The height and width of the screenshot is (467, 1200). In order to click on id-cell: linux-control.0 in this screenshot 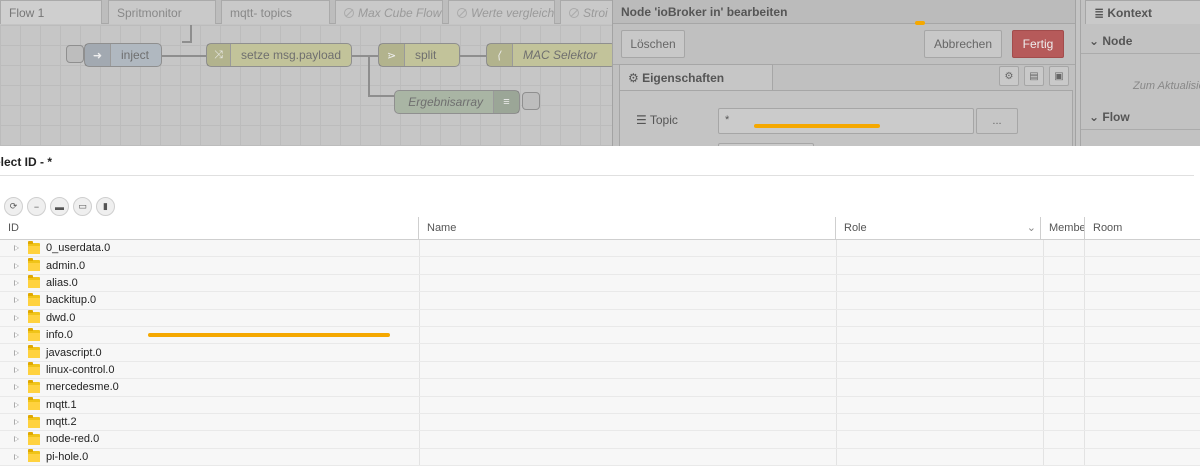, I will do `click(57, 370)`.